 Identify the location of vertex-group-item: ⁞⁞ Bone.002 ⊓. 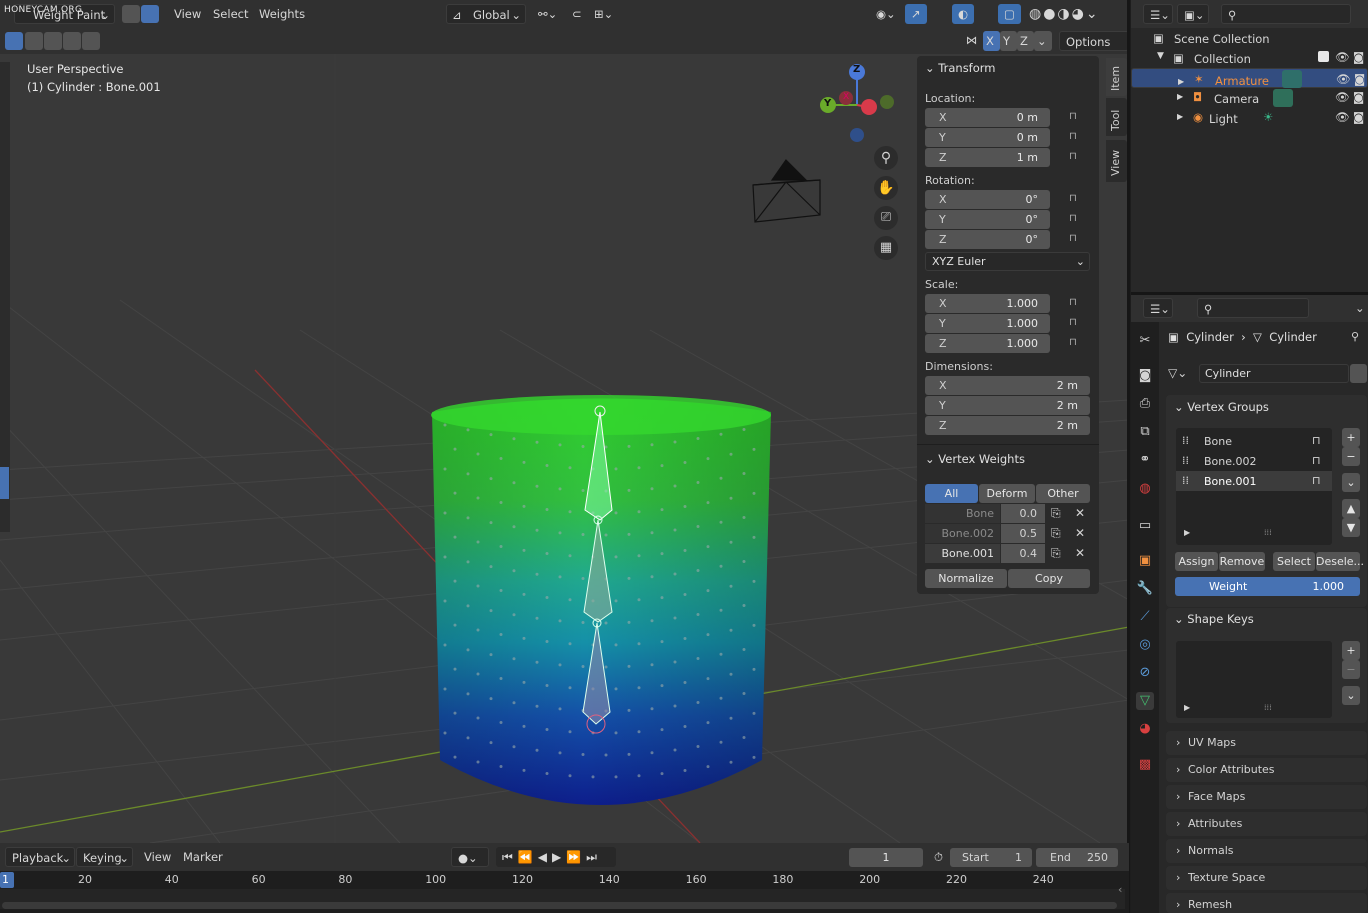
(1254, 461).